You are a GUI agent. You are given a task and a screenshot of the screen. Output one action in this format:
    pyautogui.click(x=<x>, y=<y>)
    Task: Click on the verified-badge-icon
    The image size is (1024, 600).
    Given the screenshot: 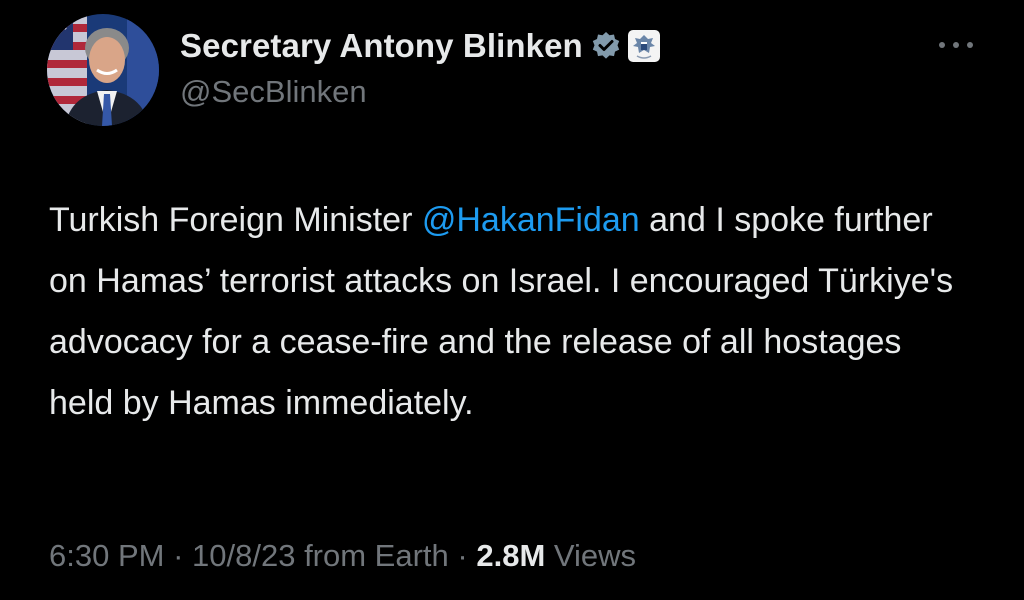 What is the action you would take?
    pyautogui.click(x=606, y=46)
    